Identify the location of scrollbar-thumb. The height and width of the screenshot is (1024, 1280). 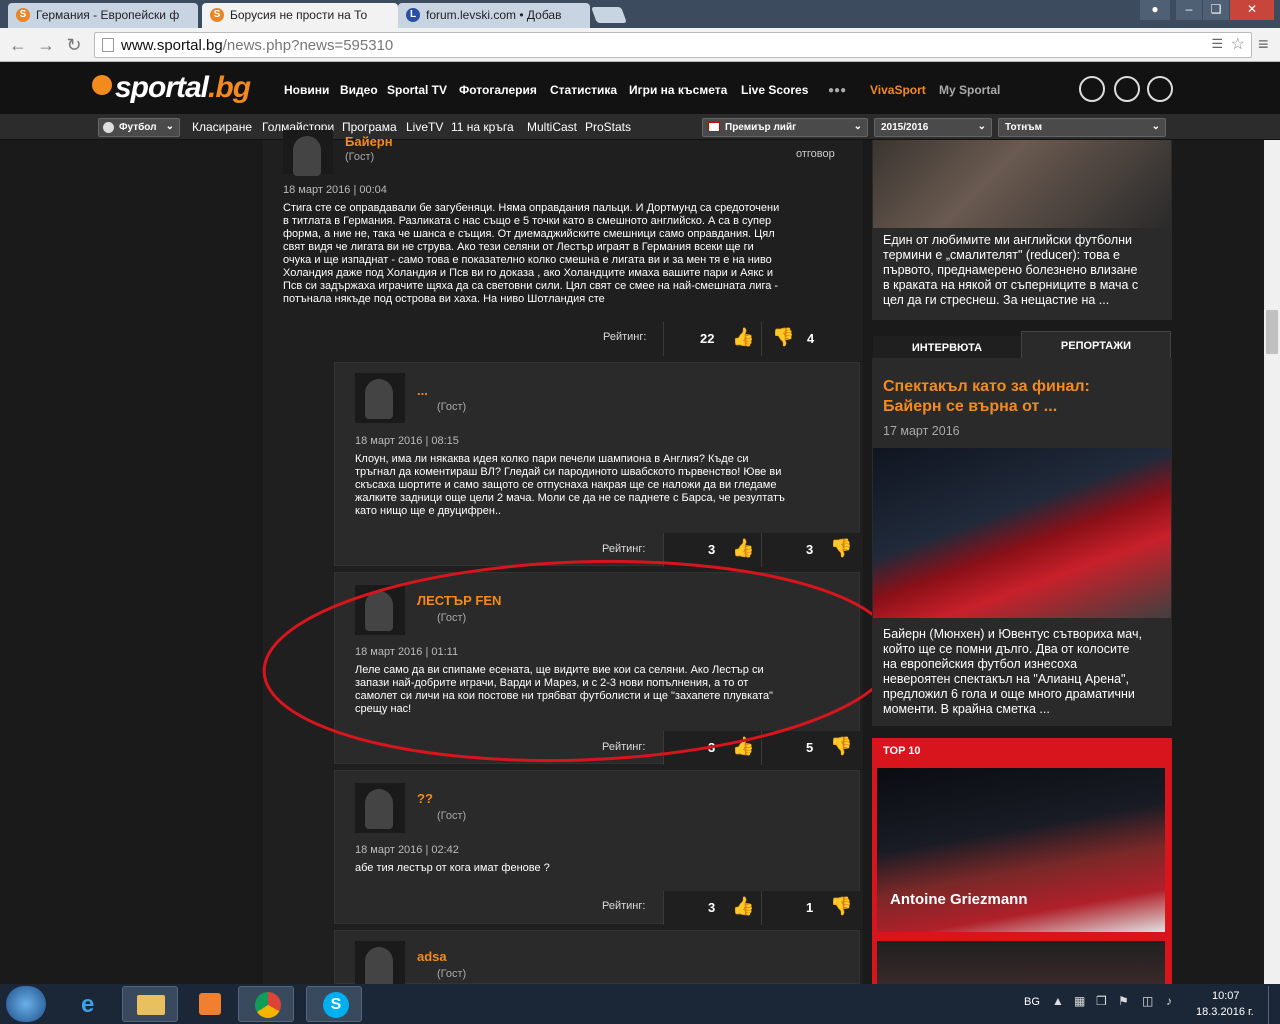
(1272, 332).